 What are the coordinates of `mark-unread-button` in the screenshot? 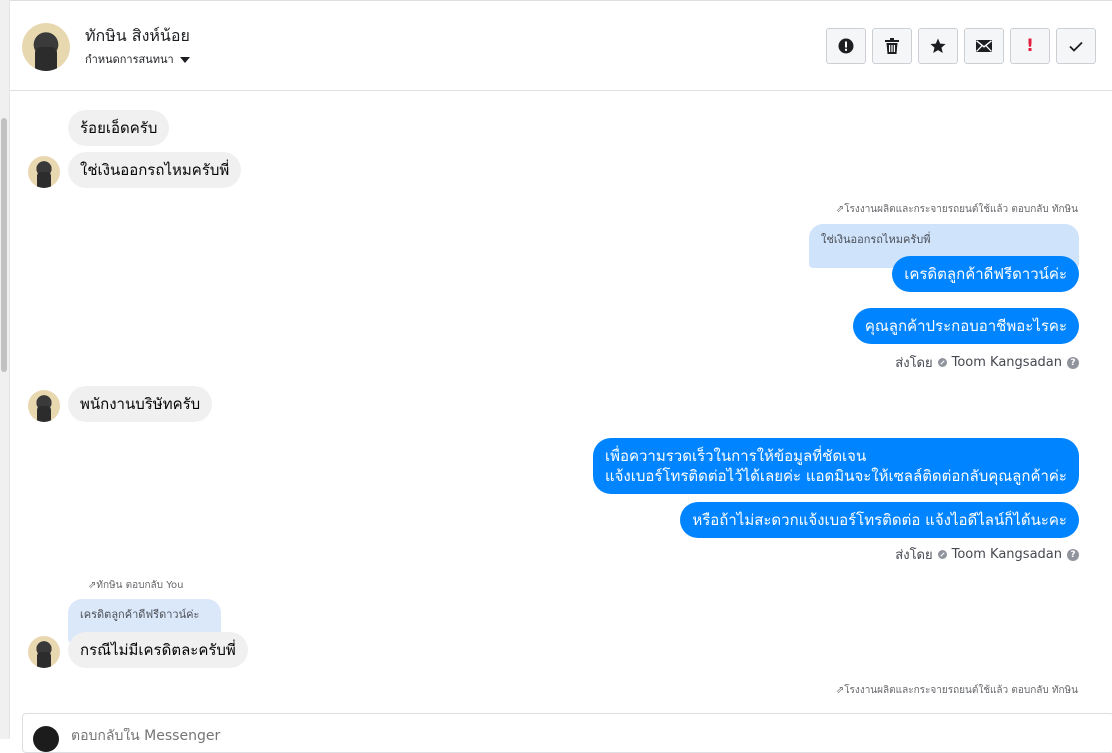 It's located at (984, 46).